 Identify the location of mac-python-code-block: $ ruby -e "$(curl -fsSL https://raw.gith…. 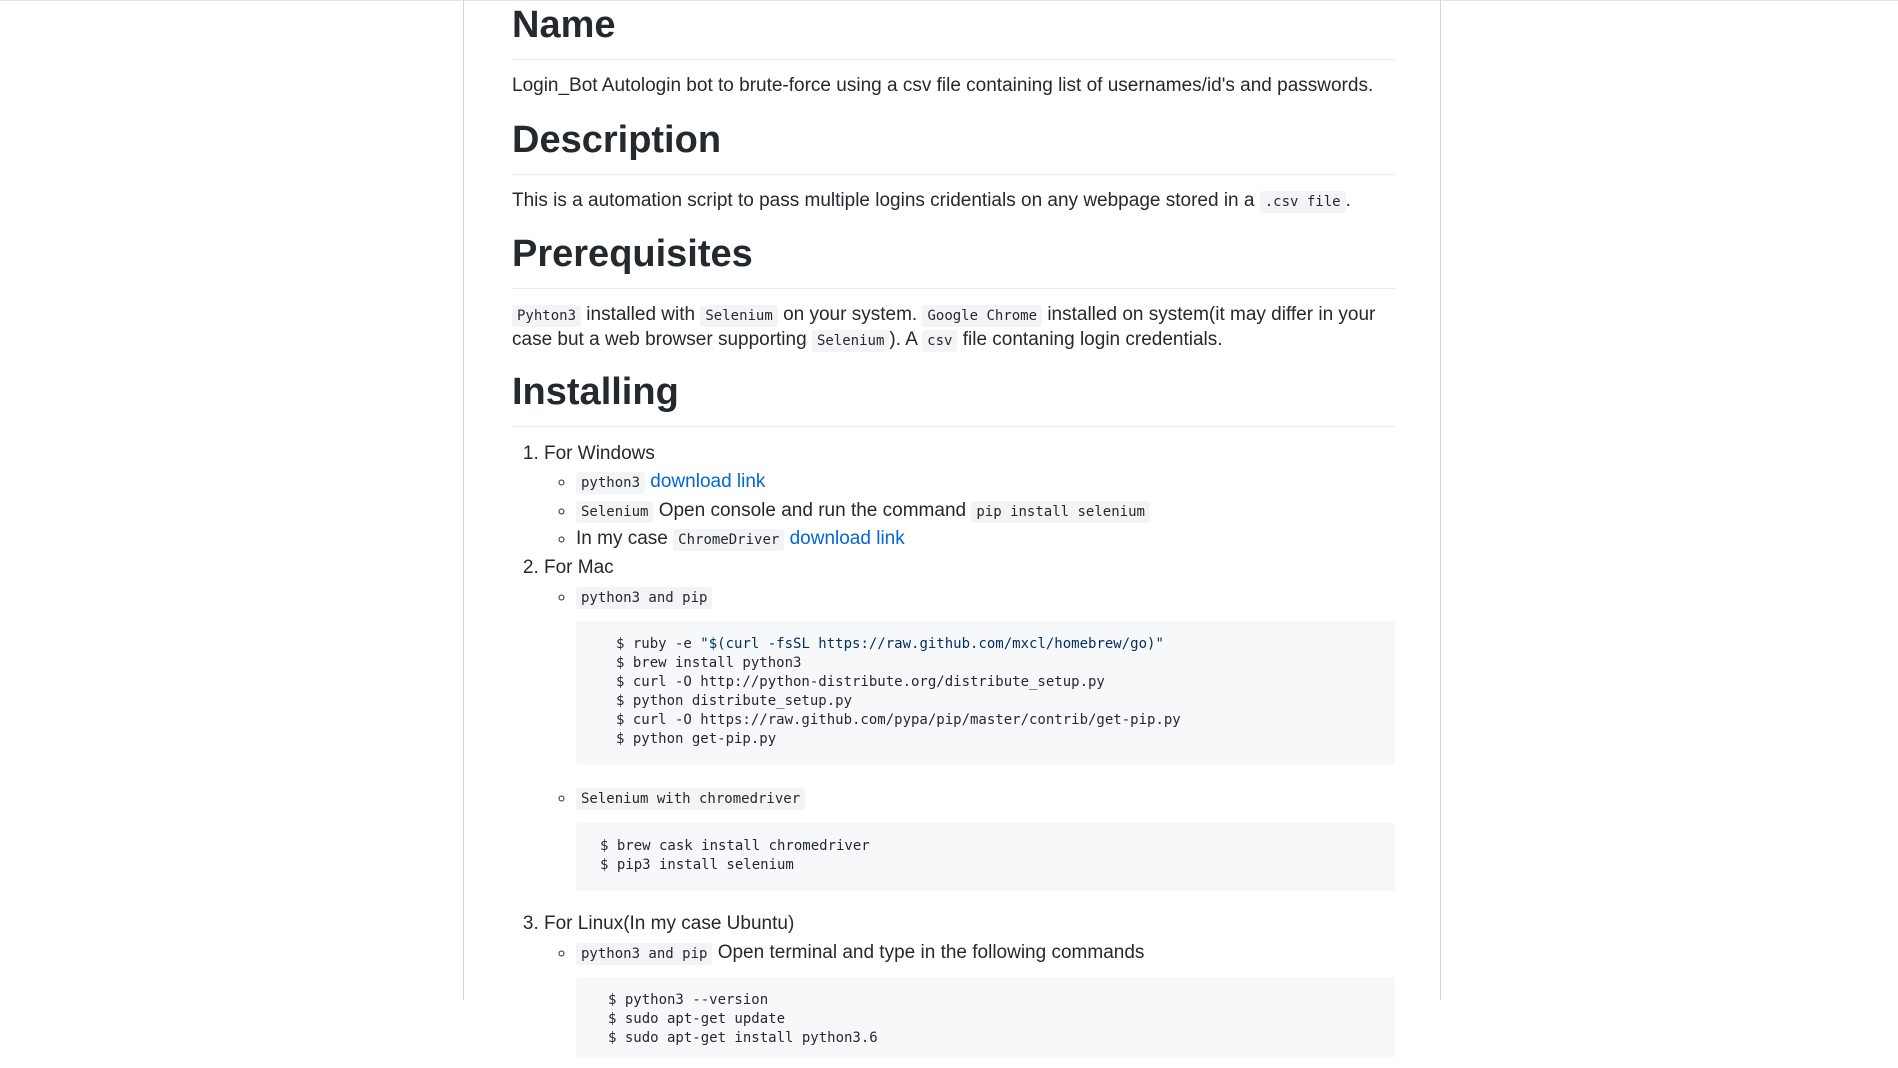
(985, 693).